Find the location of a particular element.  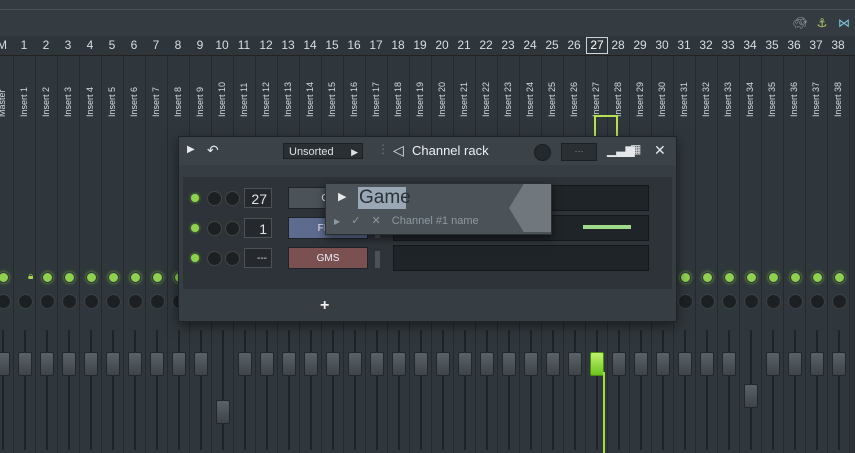

channel-select-bar is located at coordinates (377, 259).